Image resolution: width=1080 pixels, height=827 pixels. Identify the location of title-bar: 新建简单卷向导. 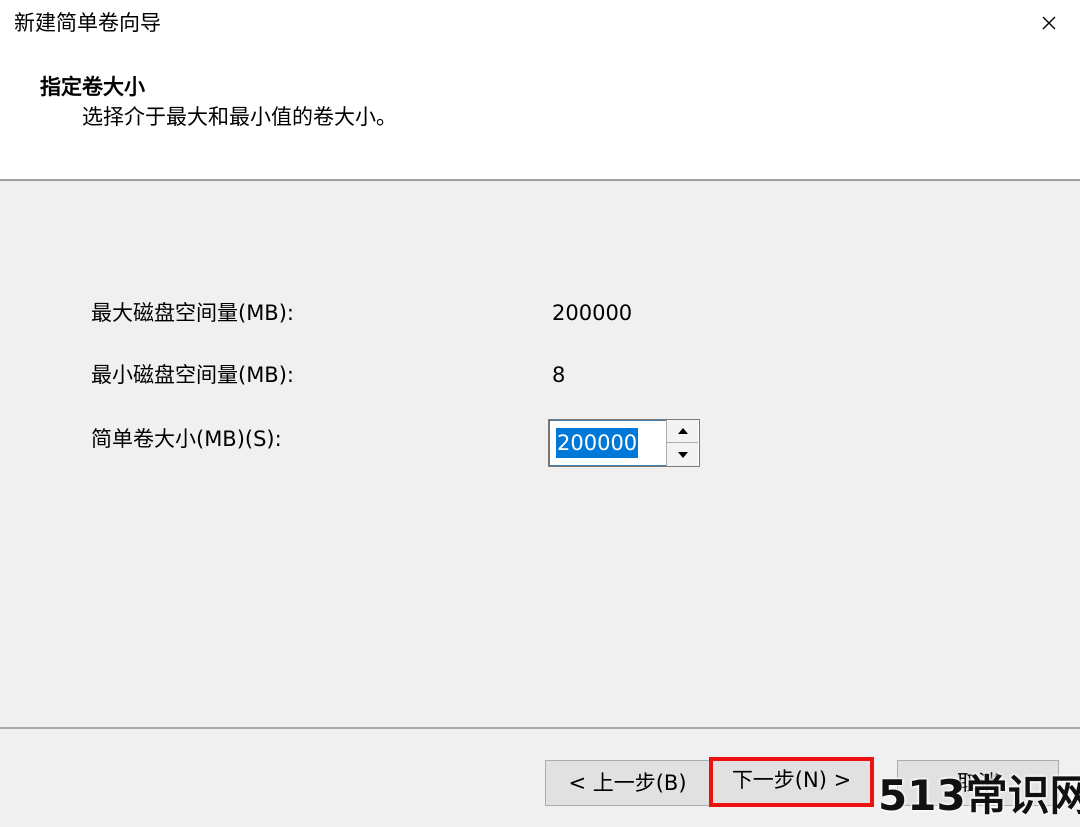
(540, 24).